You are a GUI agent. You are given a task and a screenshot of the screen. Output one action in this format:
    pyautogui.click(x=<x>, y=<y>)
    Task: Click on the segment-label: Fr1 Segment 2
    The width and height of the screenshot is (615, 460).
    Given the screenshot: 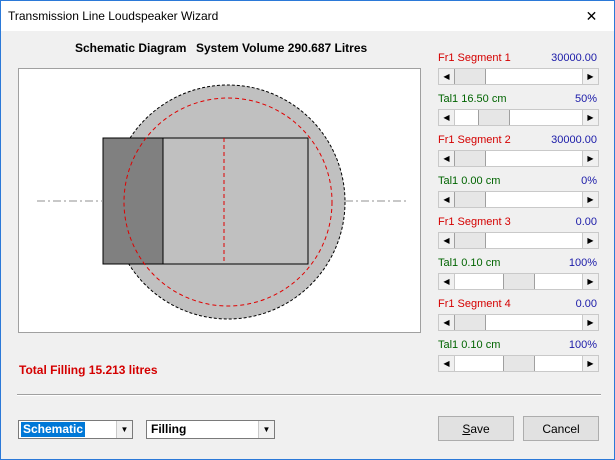 What is the action you would take?
    pyautogui.click(x=474, y=140)
    